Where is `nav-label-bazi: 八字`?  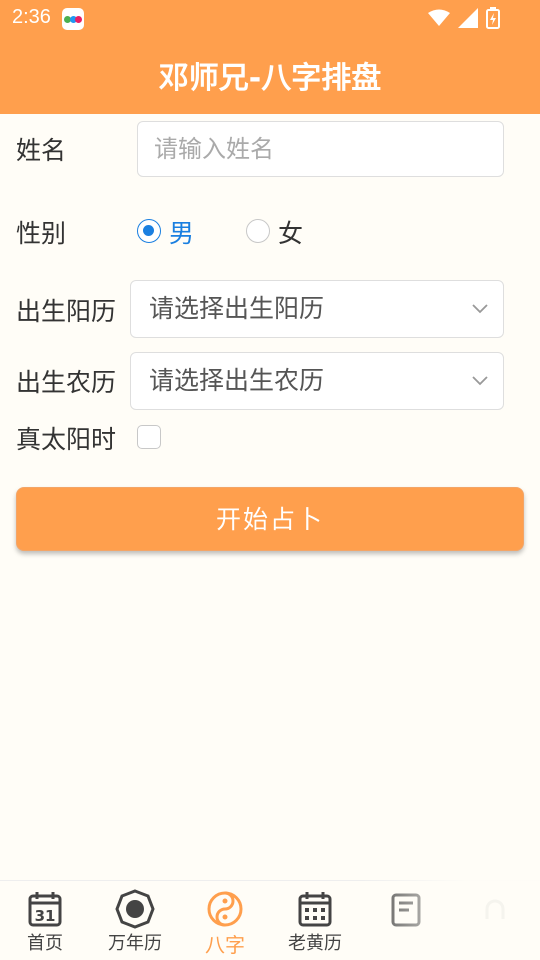 nav-label-bazi: 八字 is located at coordinates (225, 945).